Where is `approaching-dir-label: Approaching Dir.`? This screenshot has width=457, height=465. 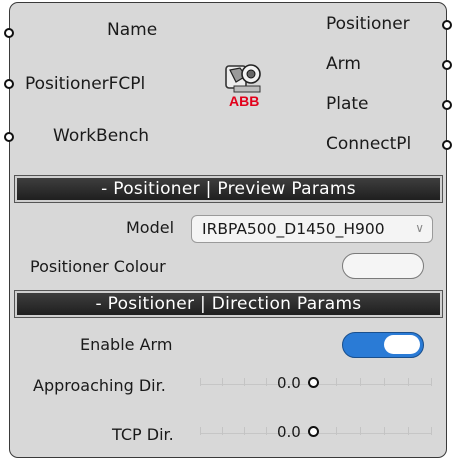 approaching-dir-label: Approaching Dir. is located at coordinates (99, 385).